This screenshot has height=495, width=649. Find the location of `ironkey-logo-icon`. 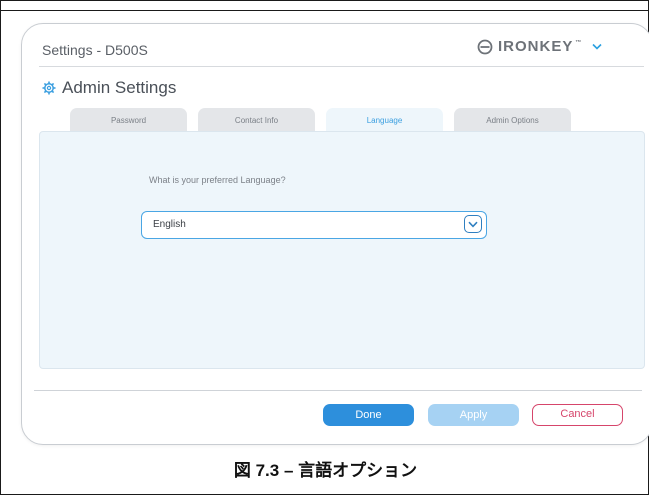

ironkey-logo-icon is located at coordinates (485, 46).